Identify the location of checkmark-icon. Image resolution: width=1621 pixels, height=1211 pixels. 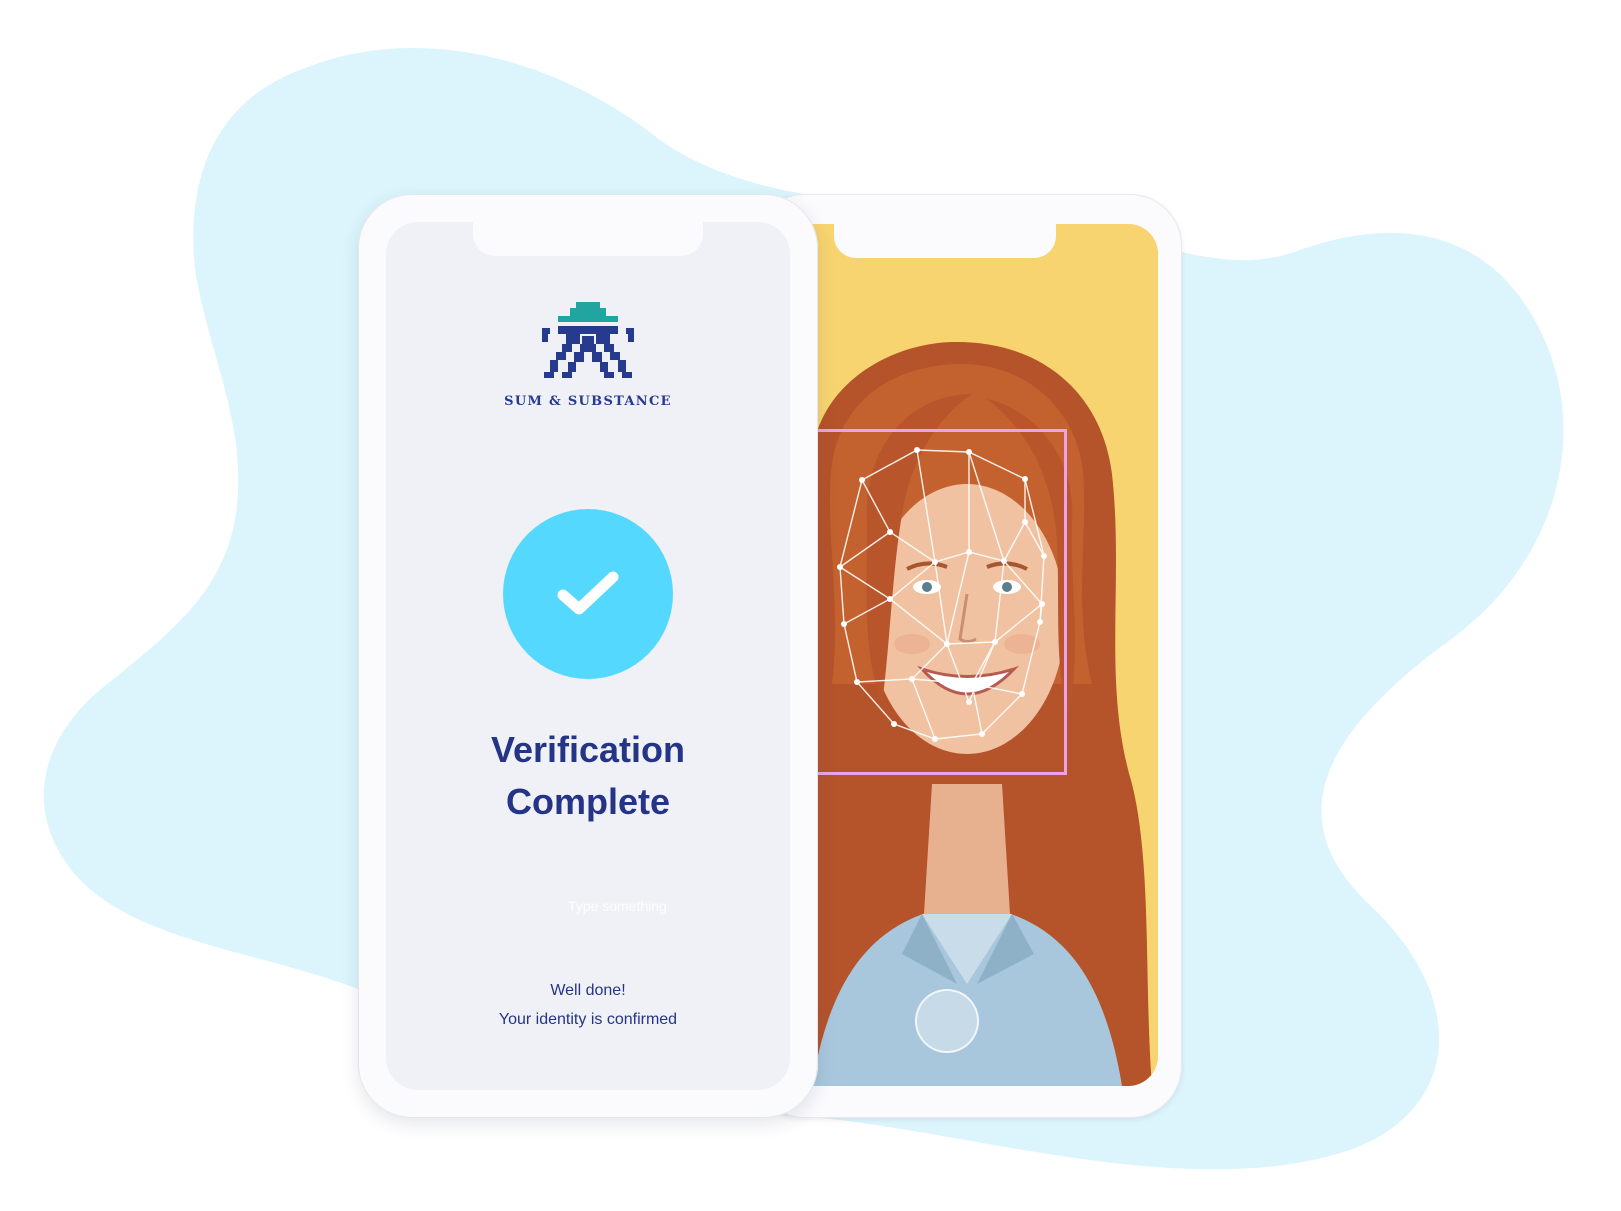
(588, 593).